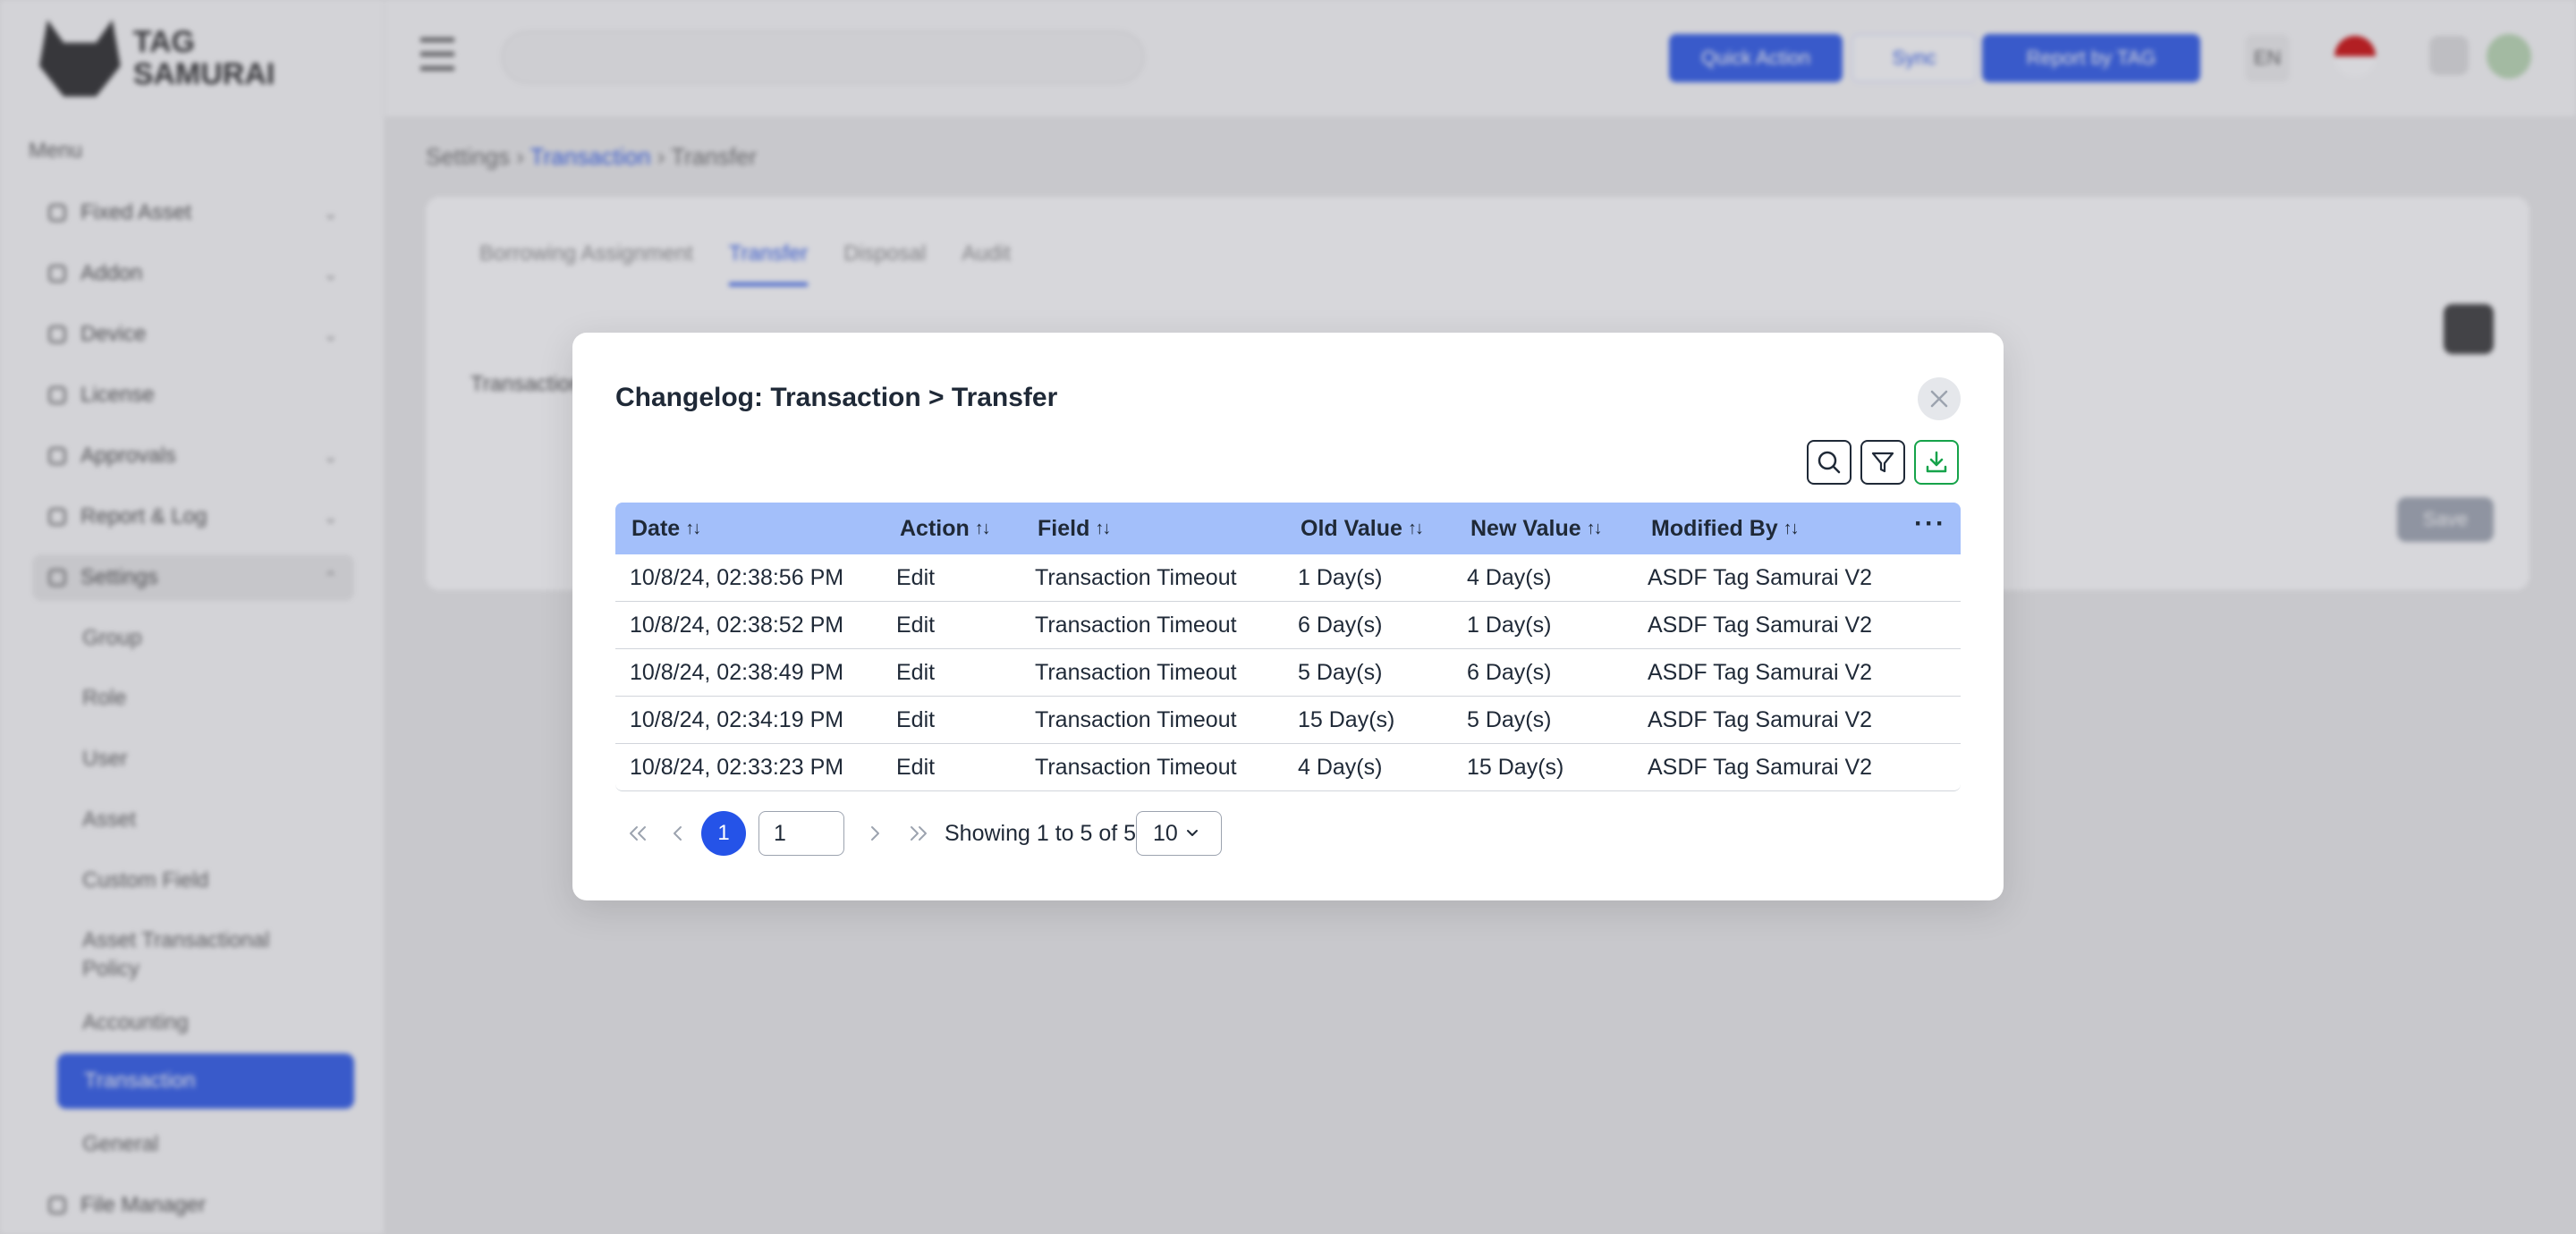 The height and width of the screenshot is (1234, 2576). What do you see at coordinates (1340, 672) in the screenshot?
I see `cell-old-value: 5 Day(s)` at bounding box center [1340, 672].